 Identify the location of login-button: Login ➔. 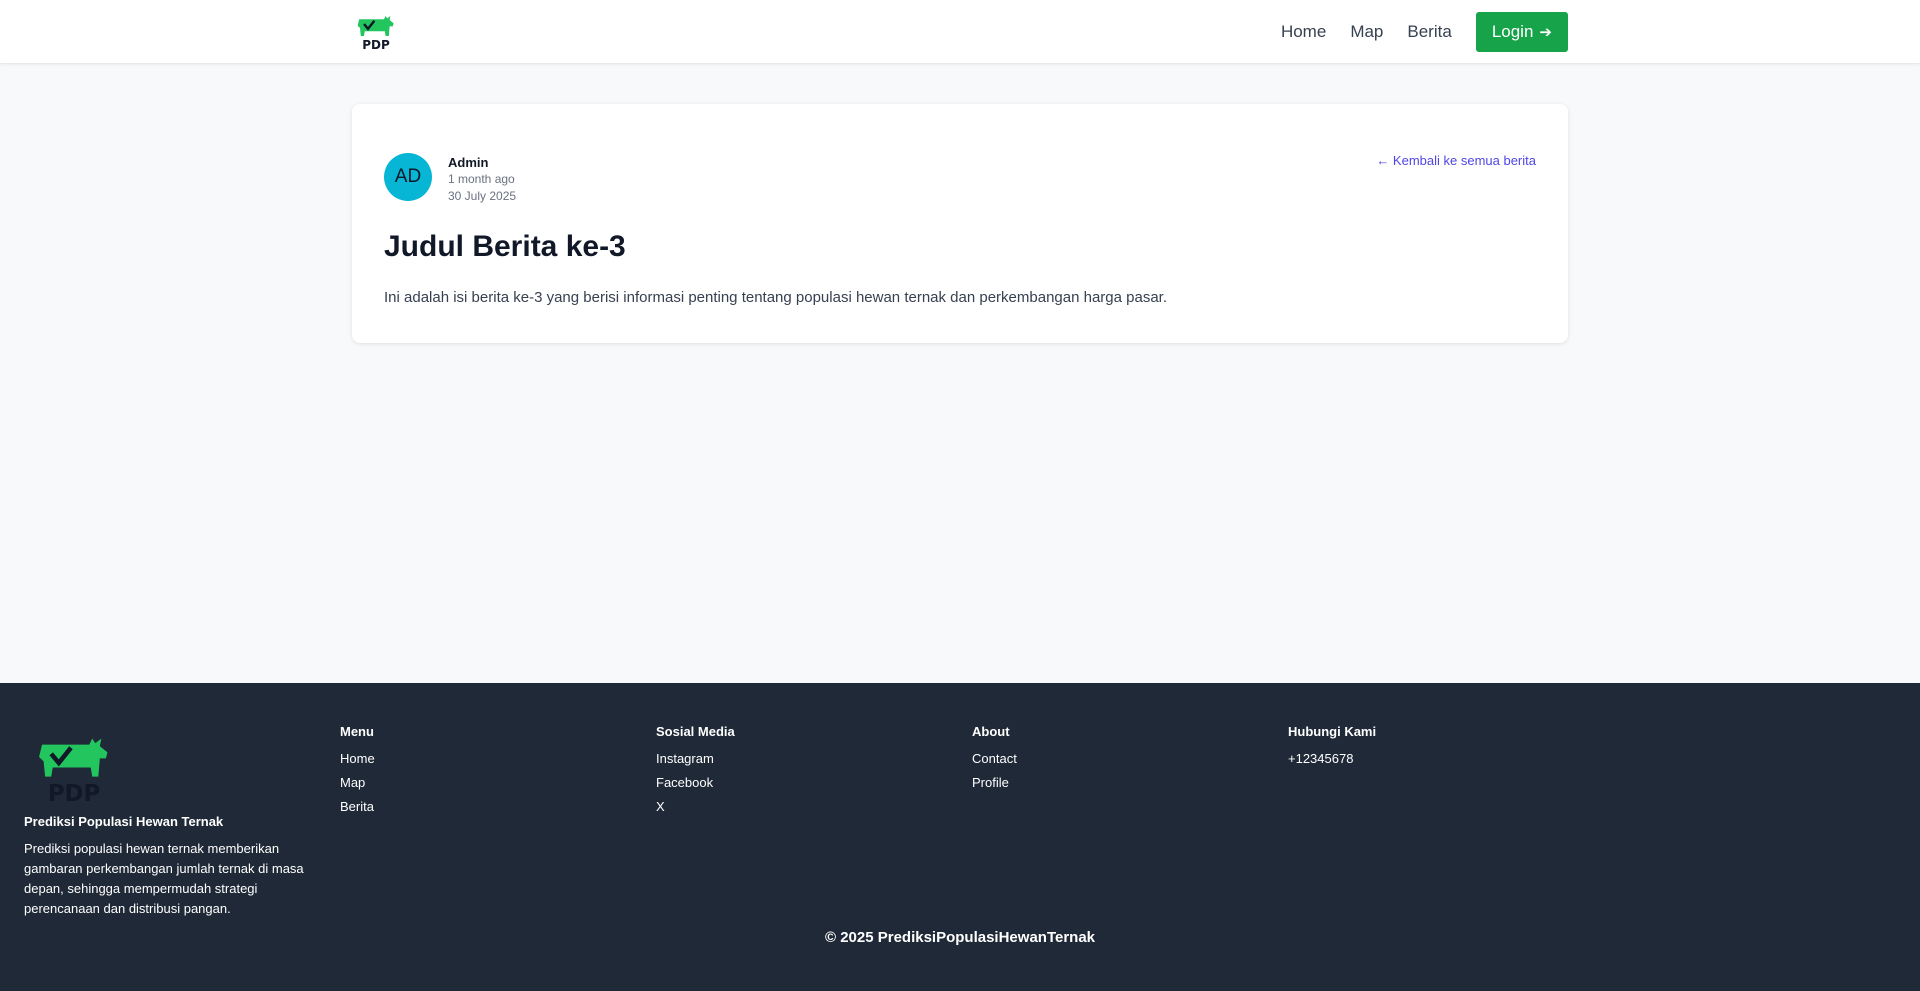
(1521, 31).